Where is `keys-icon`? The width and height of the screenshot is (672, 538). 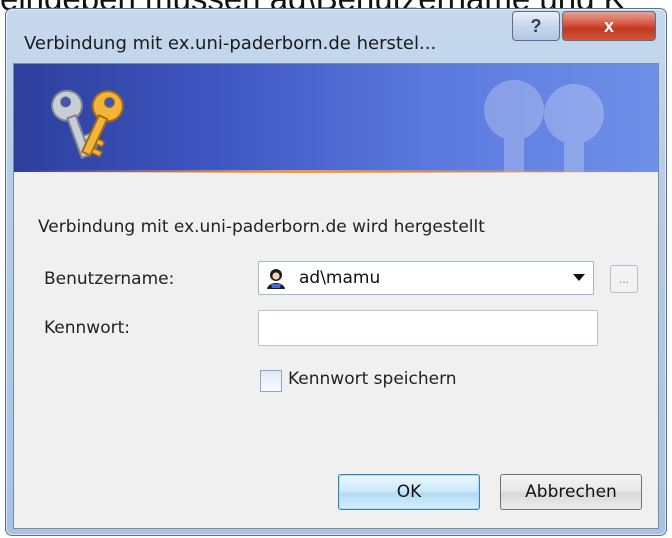
keys-icon is located at coordinates (87, 124).